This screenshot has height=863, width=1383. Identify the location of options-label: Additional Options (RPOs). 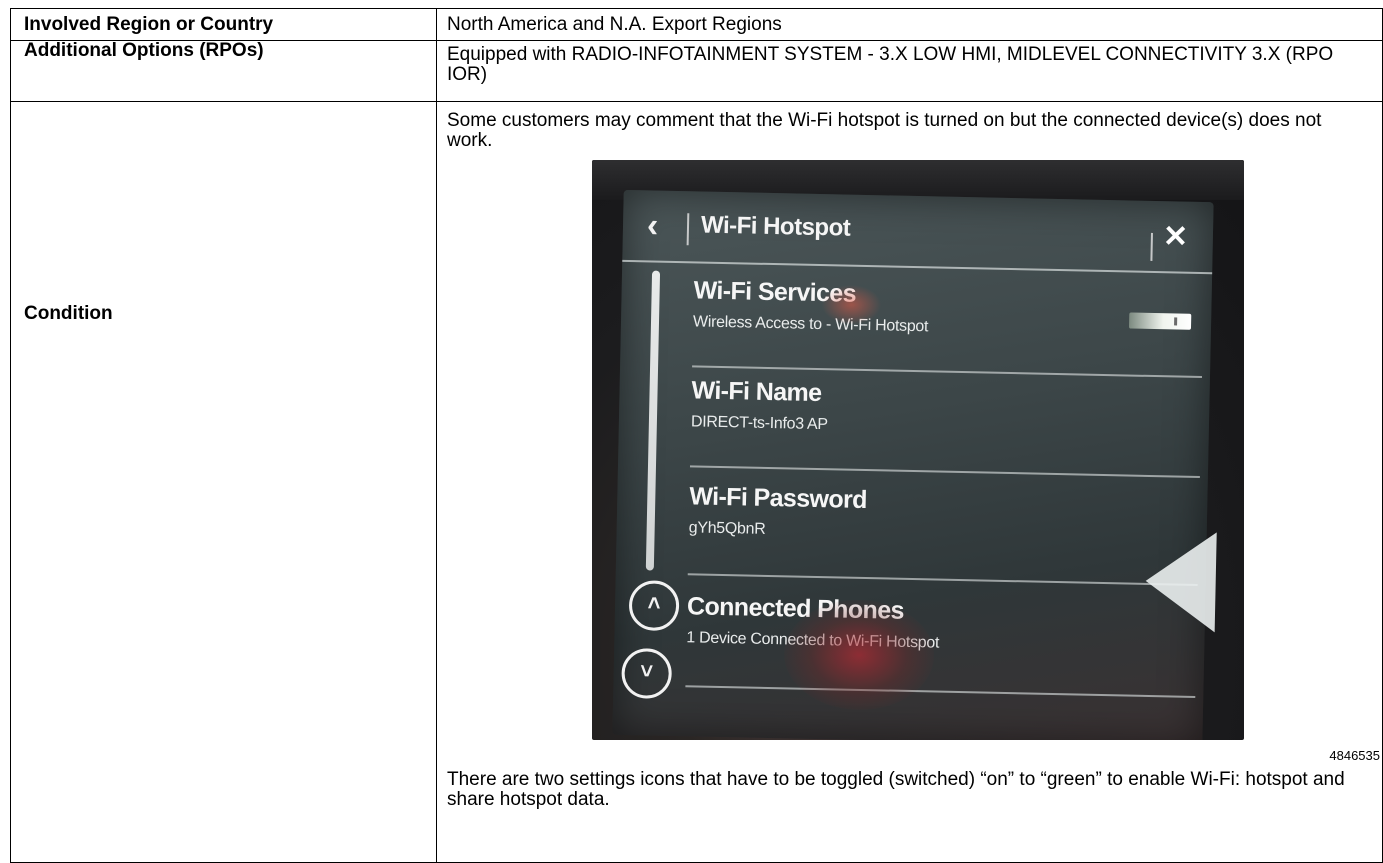
(223, 71).